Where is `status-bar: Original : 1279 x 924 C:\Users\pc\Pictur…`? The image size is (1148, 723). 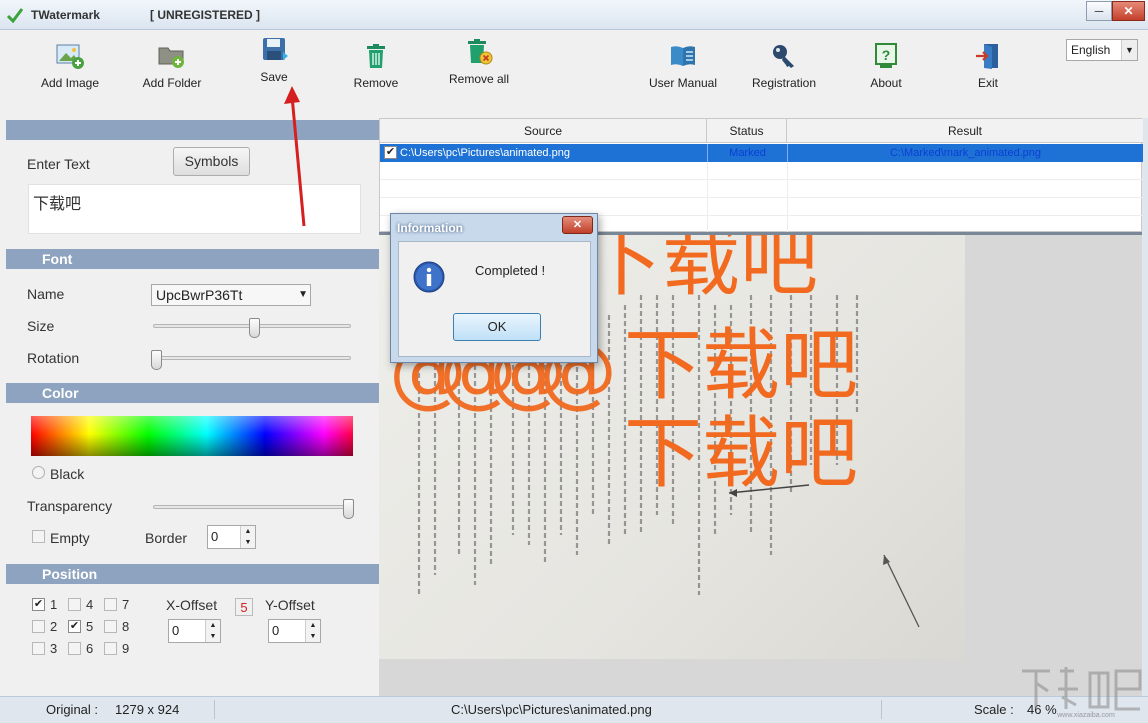 status-bar: Original : 1279 x 924 C:\Users\pc\Pictur… is located at coordinates (574, 709).